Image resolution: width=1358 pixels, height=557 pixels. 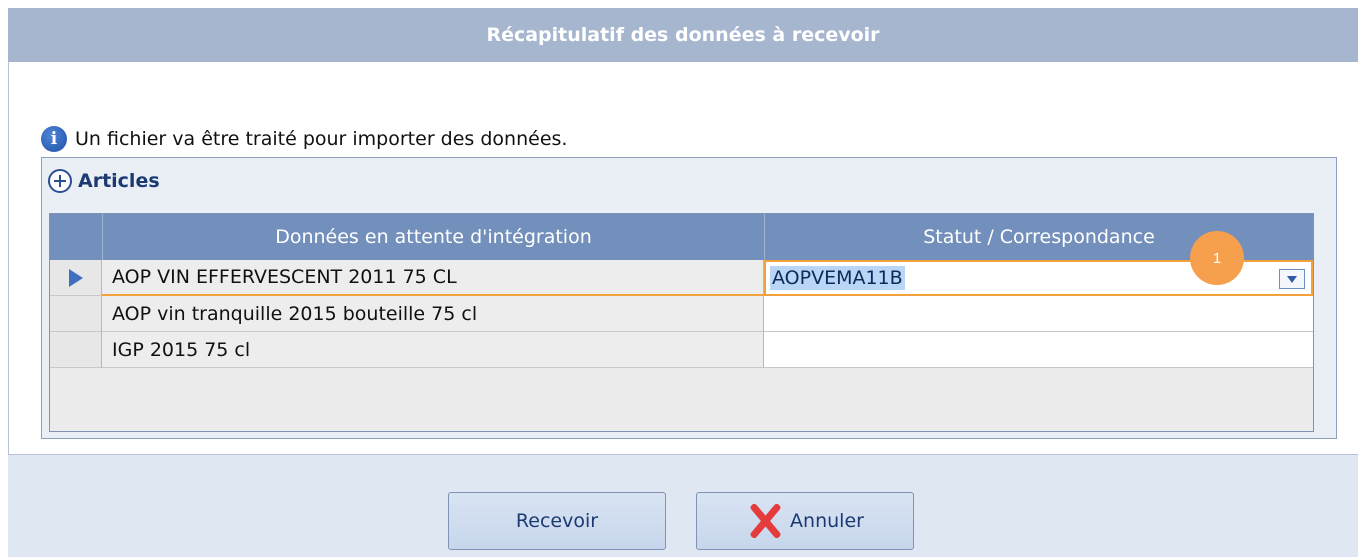 I want to click on close-red-x-icon, so click(x=765, y=521).